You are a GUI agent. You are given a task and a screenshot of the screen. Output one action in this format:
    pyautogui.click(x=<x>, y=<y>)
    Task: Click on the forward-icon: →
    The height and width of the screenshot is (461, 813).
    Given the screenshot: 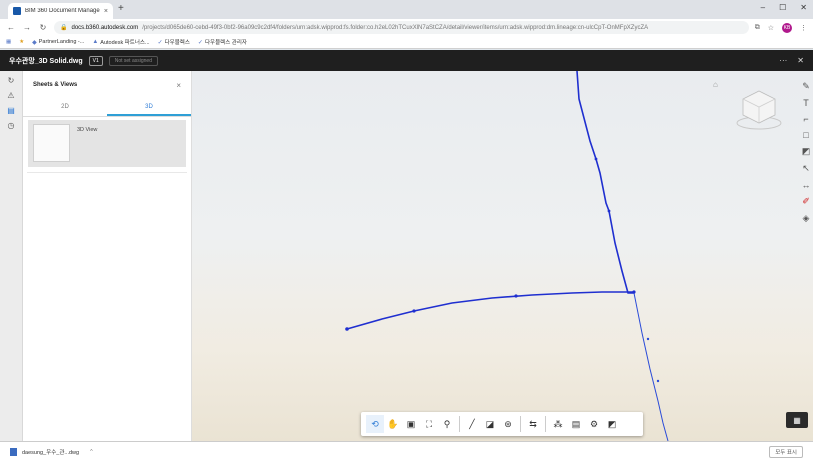 What is the action you would take?
    pyautogui.click(x=27, y=27)
    